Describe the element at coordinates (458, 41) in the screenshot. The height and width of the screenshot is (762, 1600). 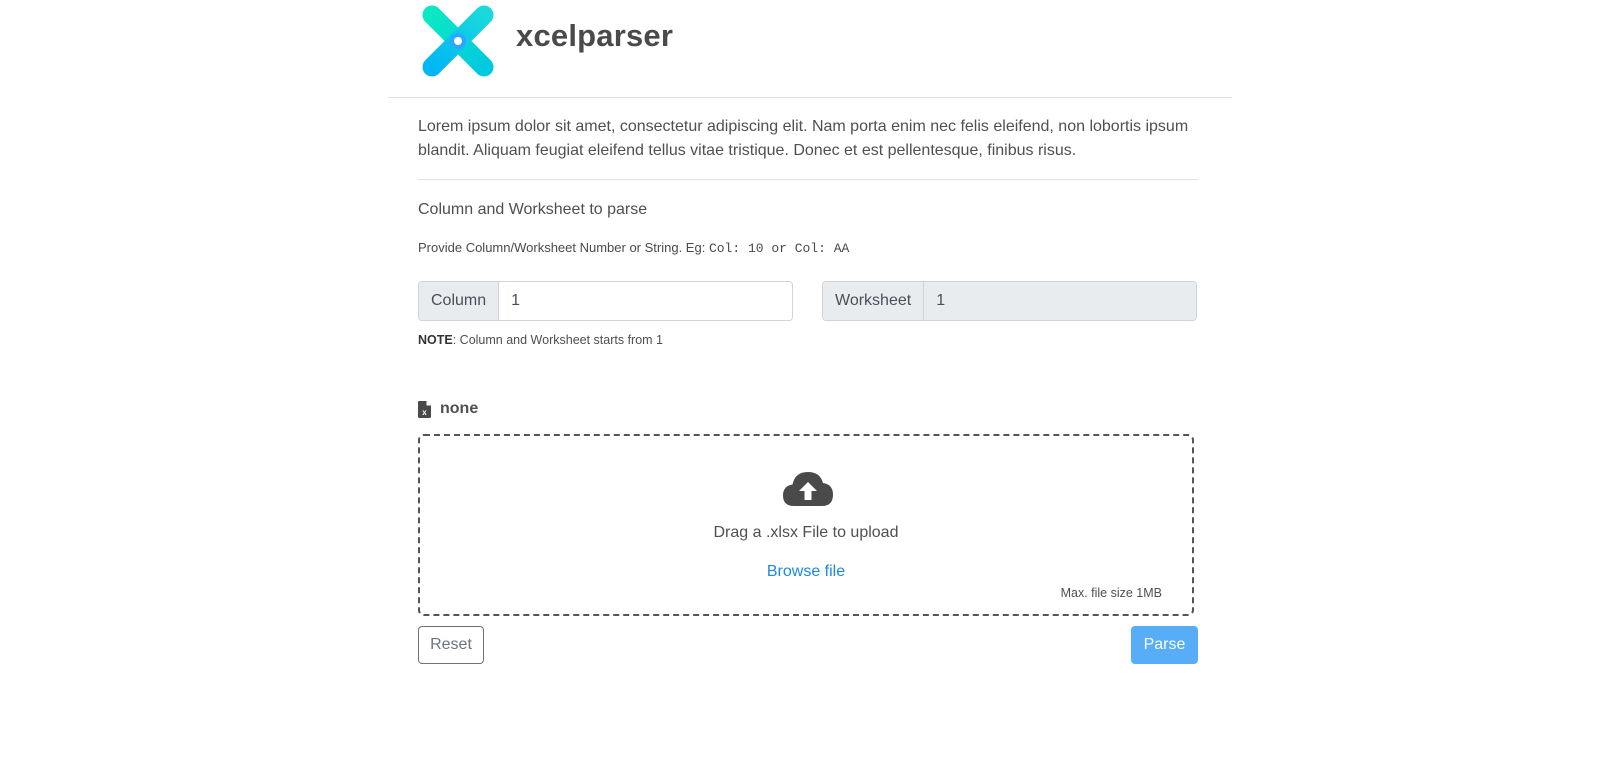
I see `x-logo-icon` at that location.